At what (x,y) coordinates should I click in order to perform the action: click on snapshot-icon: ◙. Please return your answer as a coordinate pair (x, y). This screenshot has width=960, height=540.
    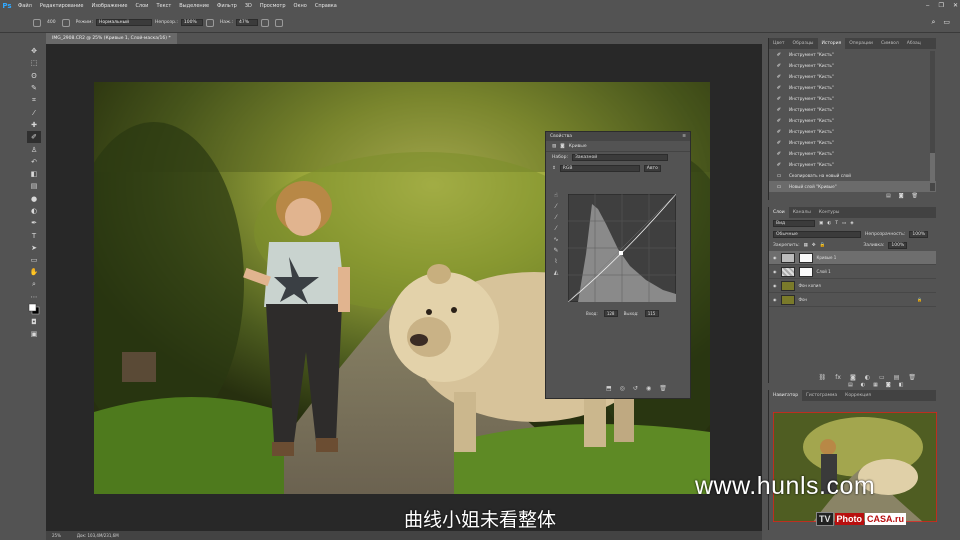
    Looking at the image, I should click on (901, 196).